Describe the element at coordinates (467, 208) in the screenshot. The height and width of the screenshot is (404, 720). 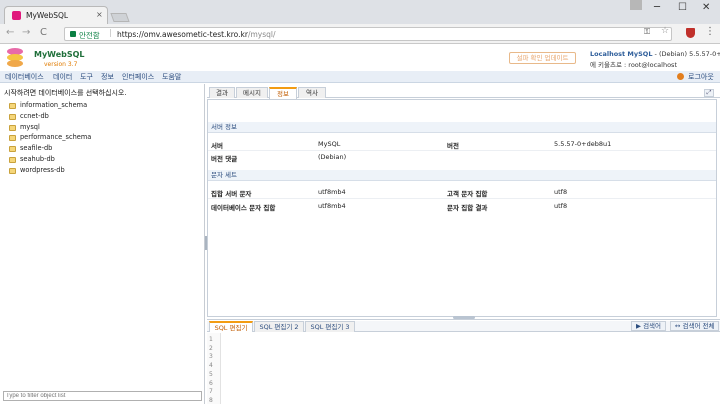
I see `result-charset-label: 문자 집합 결과` at that location.